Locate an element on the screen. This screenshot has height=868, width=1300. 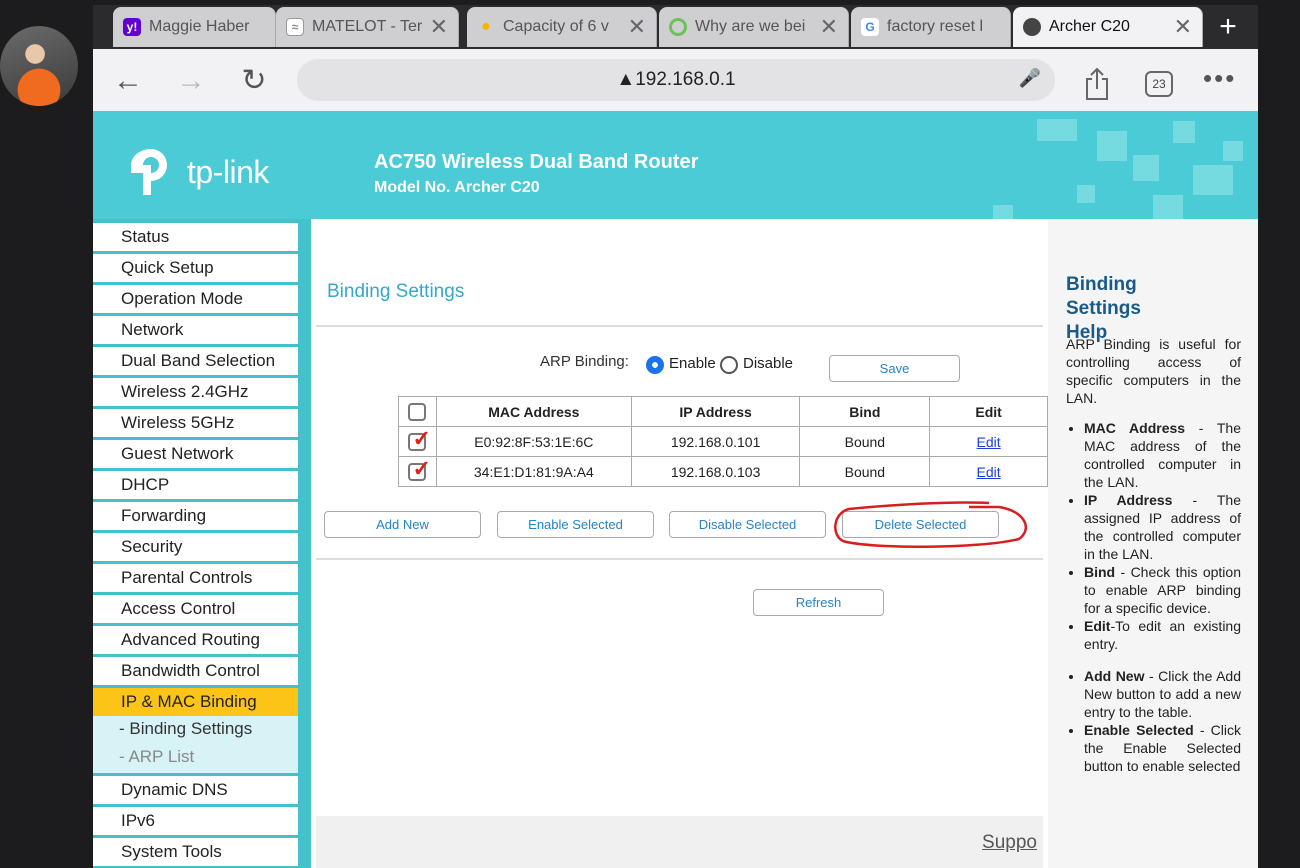
menu-item-access-control: Access Control is located at coordinates (195, 609).